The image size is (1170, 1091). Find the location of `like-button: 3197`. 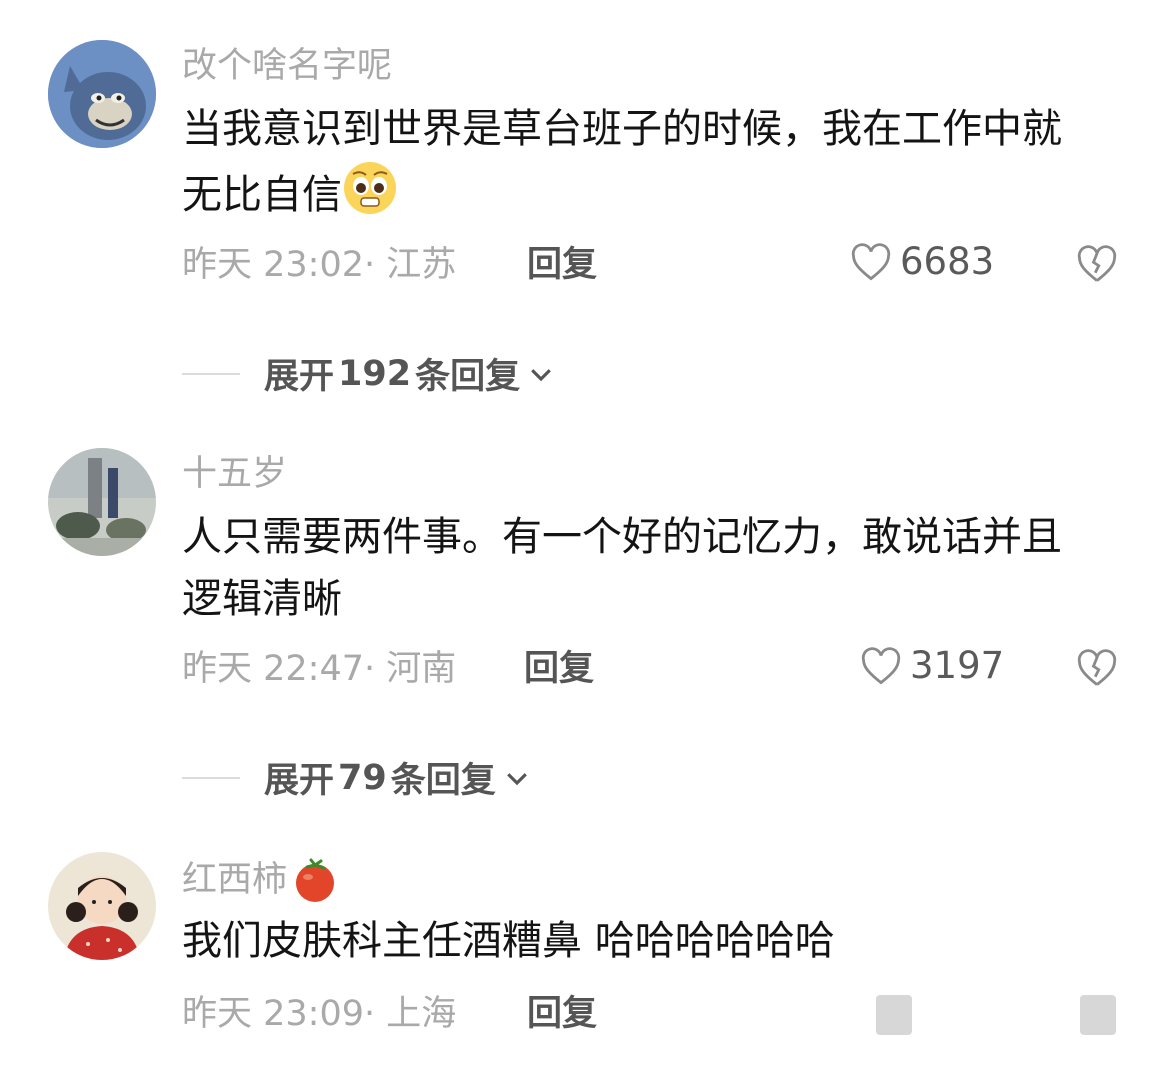

like-button: 3197 is located at coordinates (932, 665).